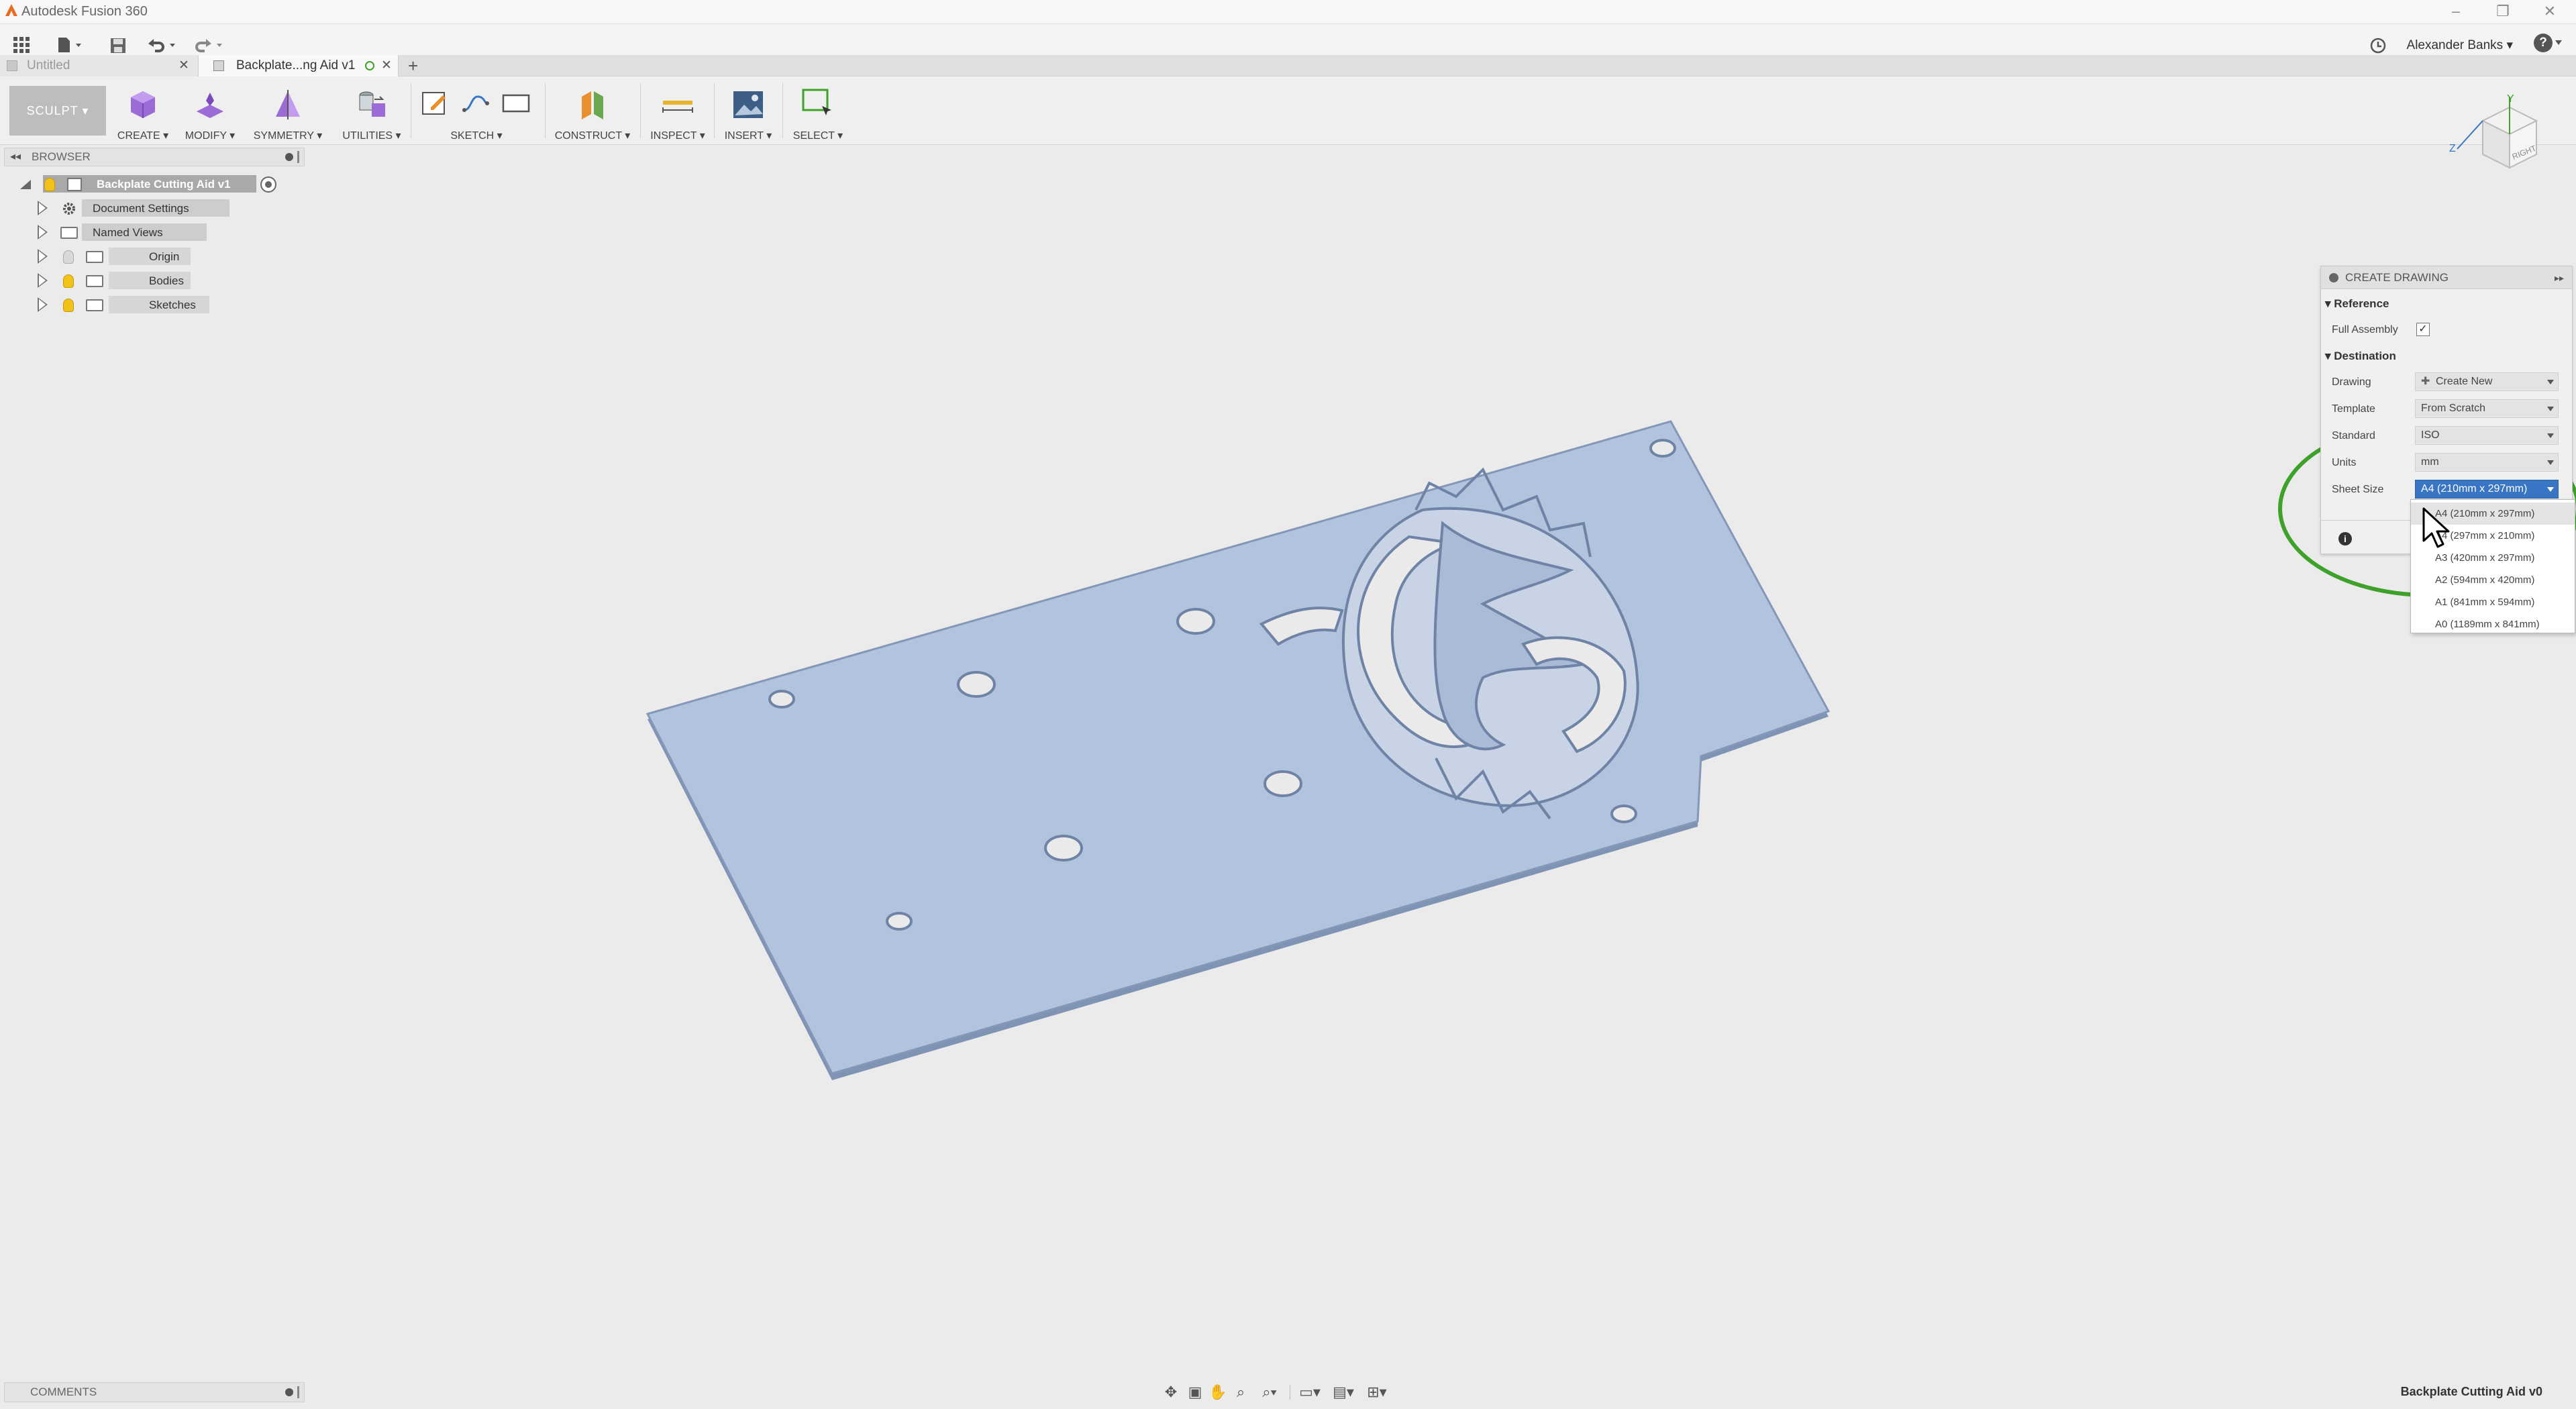 The image size is (2576, 1409). Describe the element at coordinates (1310, 1392) in the screenshot. I see `display-settings-icon: ▭▾` at that location.